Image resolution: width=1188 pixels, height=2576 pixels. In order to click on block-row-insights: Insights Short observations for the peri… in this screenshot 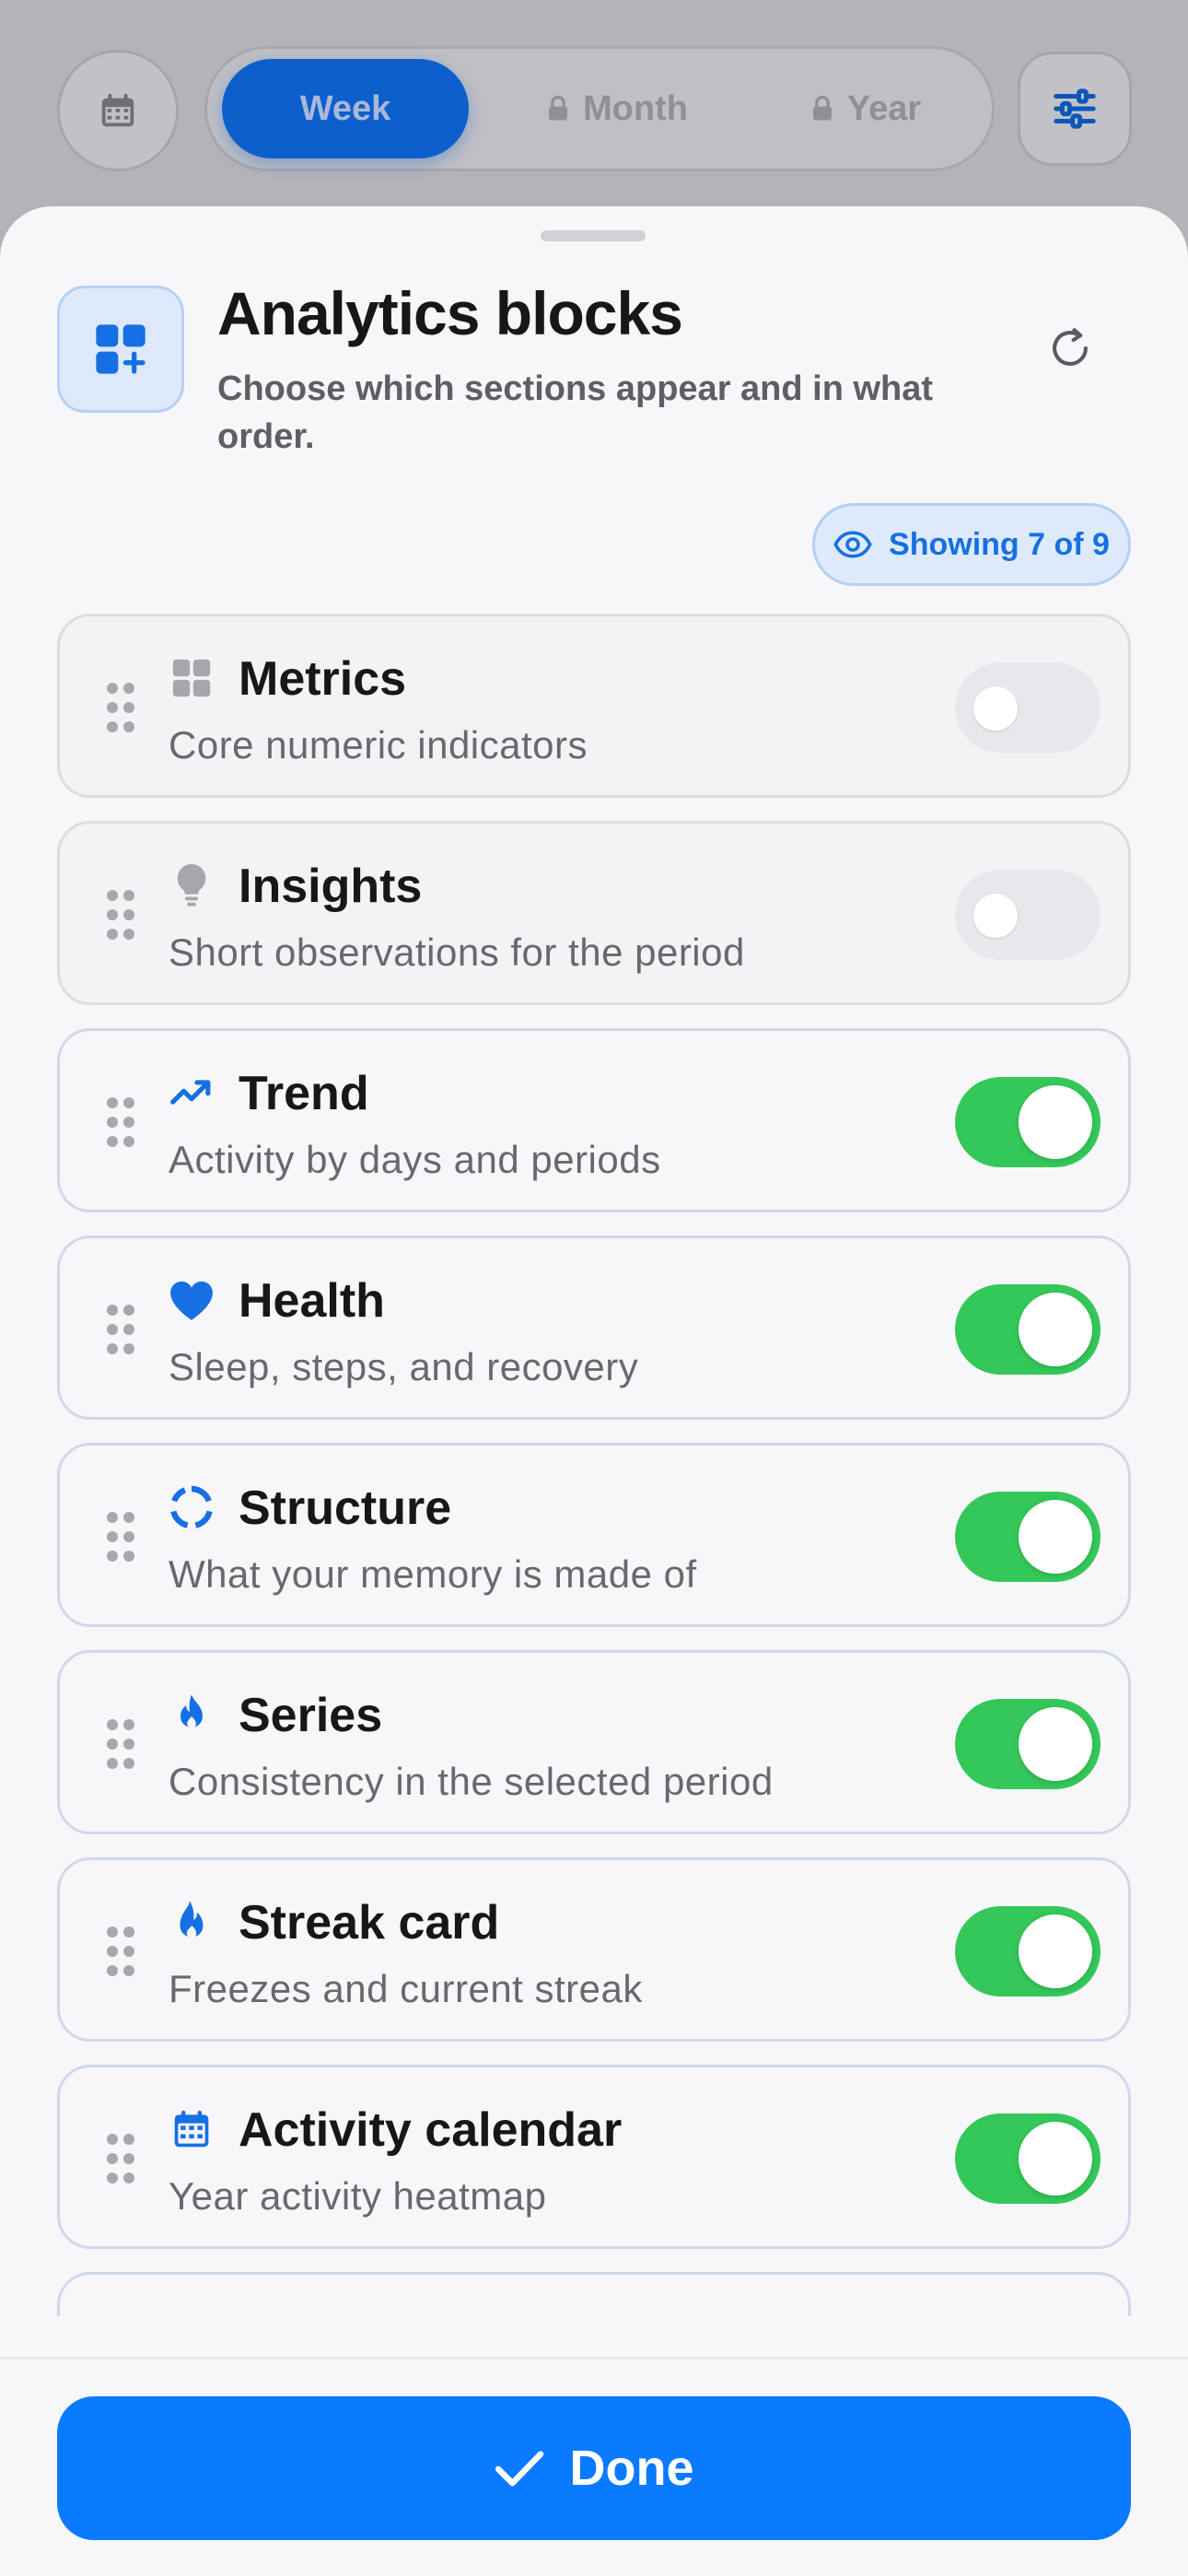, I will do `click(594, 913)`.